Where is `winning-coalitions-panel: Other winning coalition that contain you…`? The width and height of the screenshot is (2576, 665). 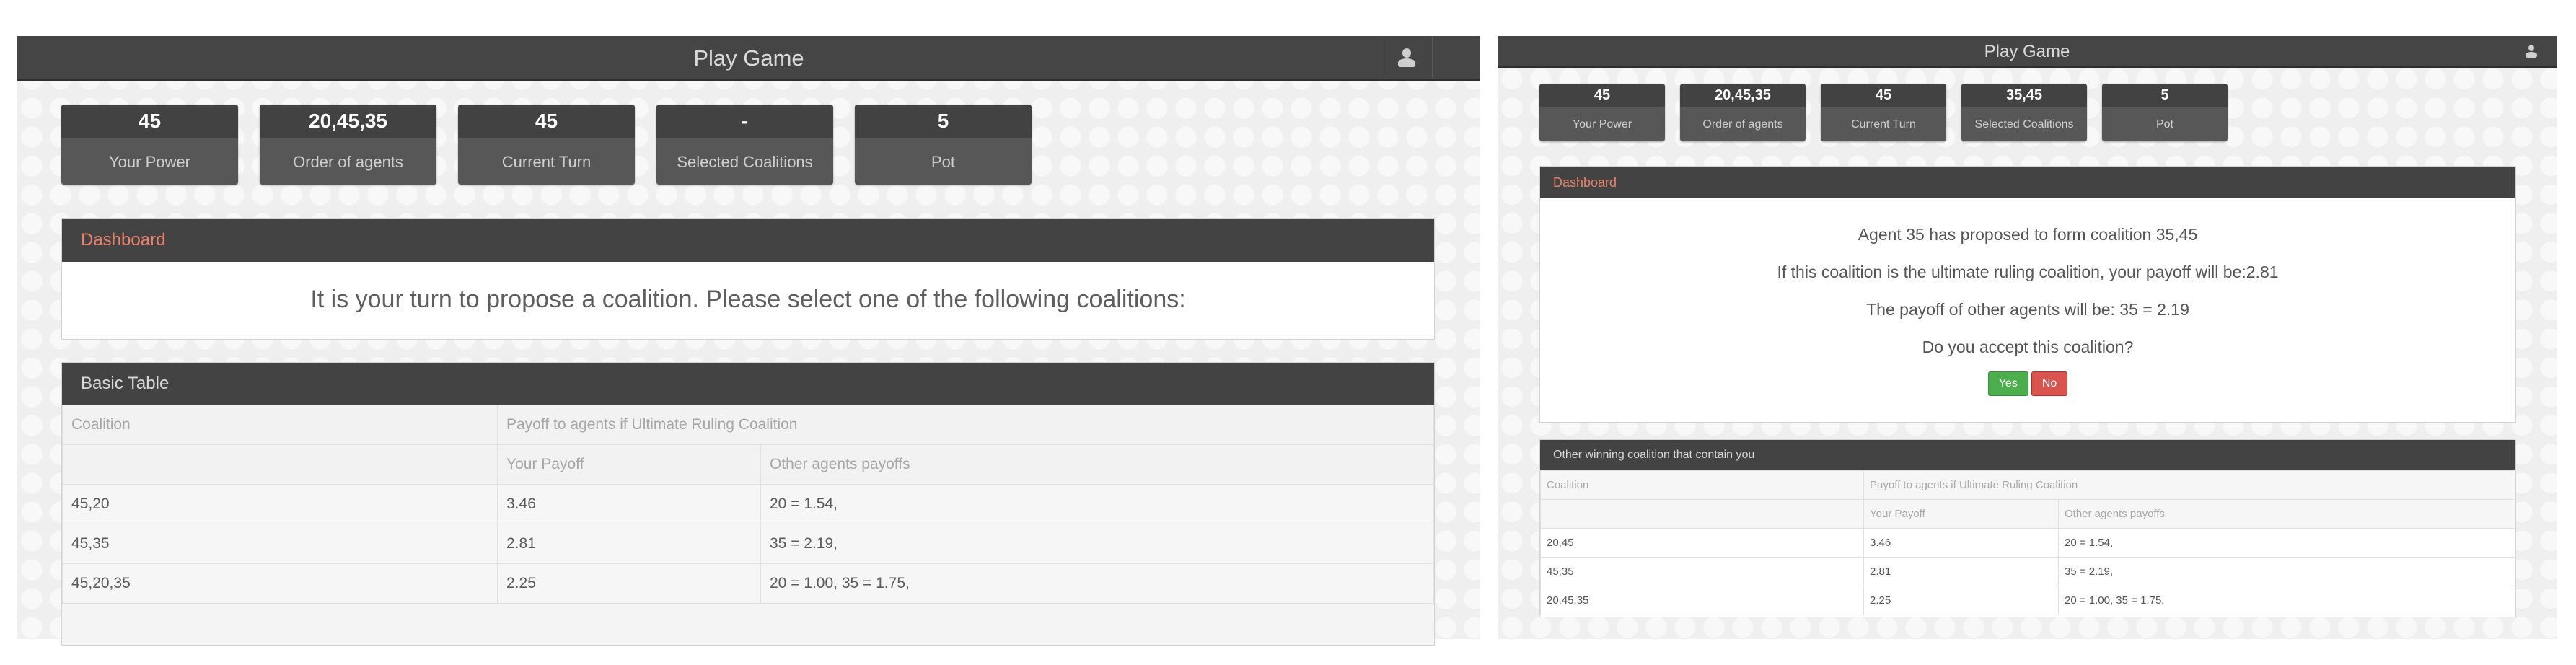
winning-coalitions-panel: Other winning coalition that contain you… is located at coordinates (2027, 528).